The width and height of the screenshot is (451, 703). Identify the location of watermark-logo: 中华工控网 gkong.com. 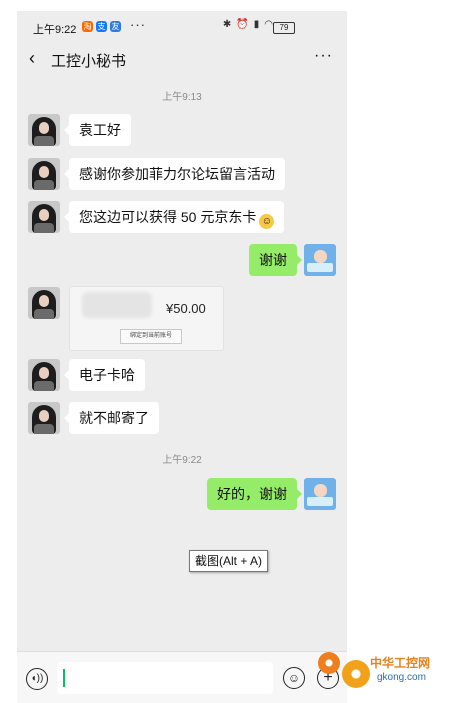
(382, 672).